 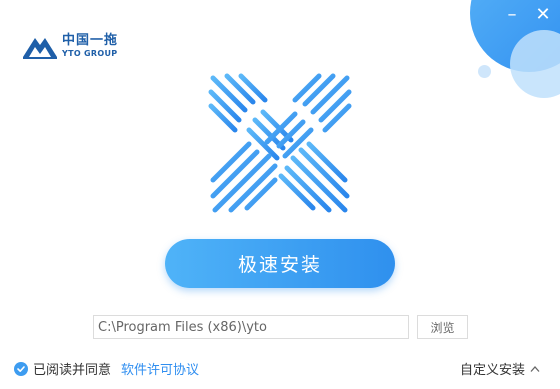 What do you see at coordinates (280, 263) in the screenshot?
I see `quick-install-button: 极速安装` at bounding box center [280, 263].